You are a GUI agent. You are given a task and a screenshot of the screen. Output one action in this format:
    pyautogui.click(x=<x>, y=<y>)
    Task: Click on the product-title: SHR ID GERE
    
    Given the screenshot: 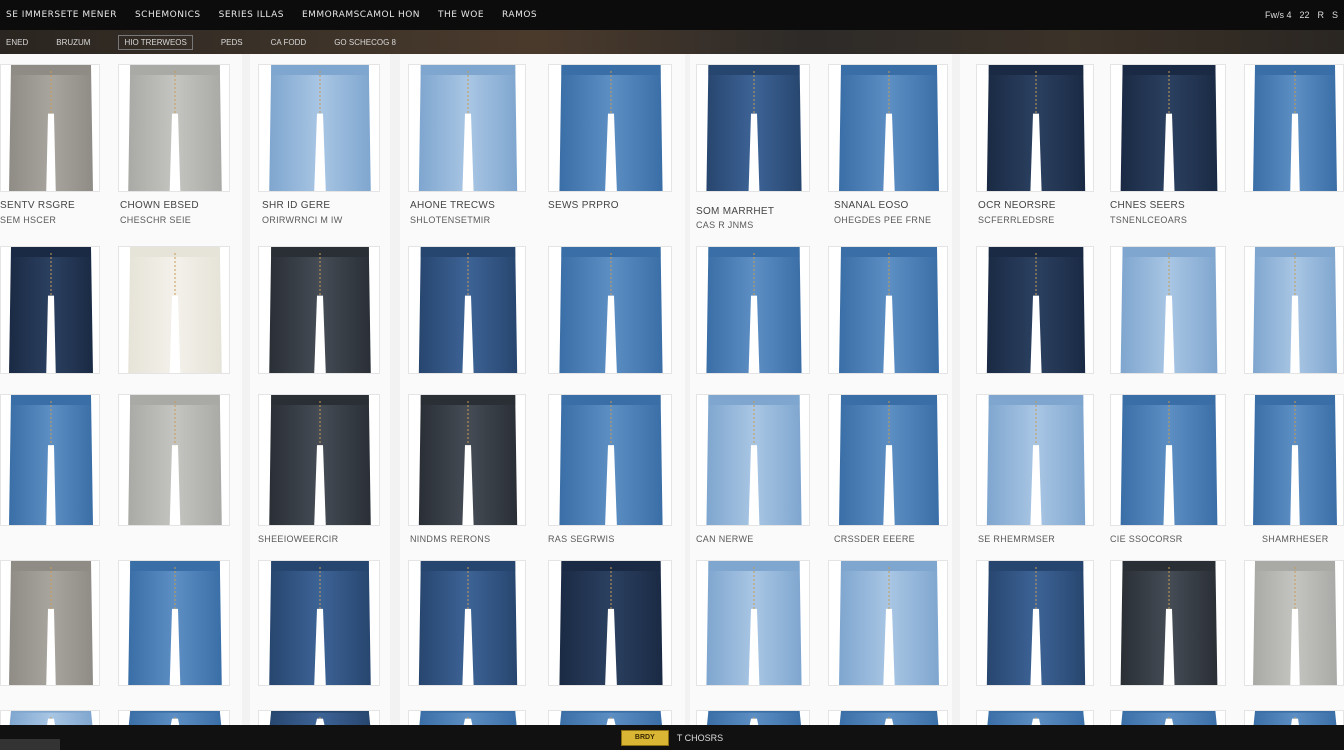 What is the action you would take?
    pyautogui.click(x=296, y=205)
    